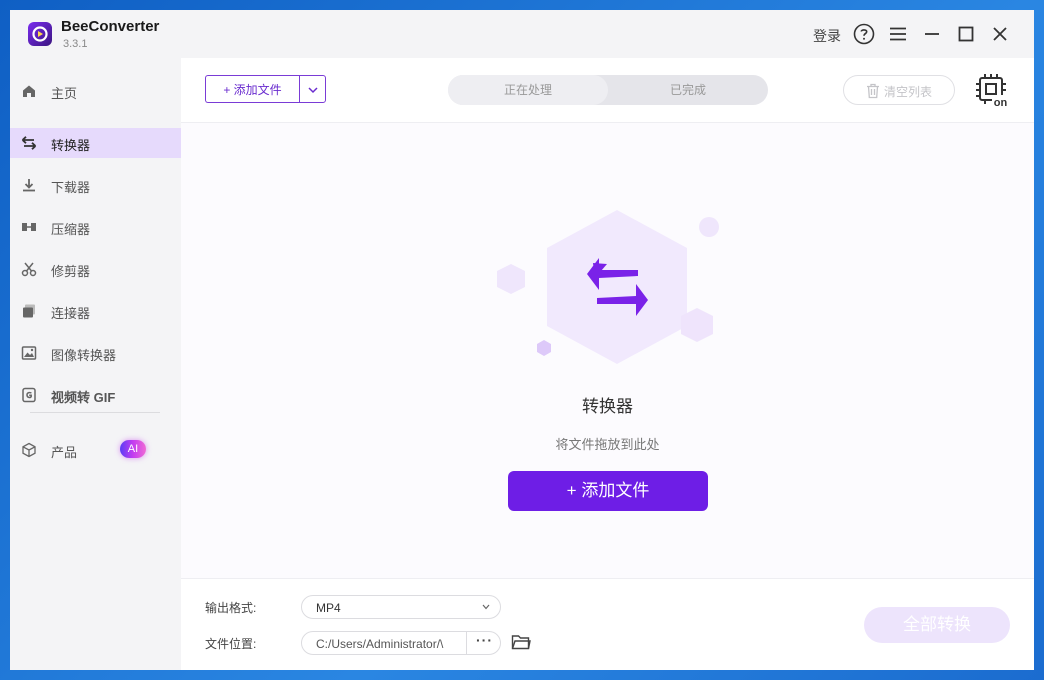 The height and width of the screenshot is (680, 1044). I want to click on sidebar-item-label: 视频转 GIF, so click(83, 397).